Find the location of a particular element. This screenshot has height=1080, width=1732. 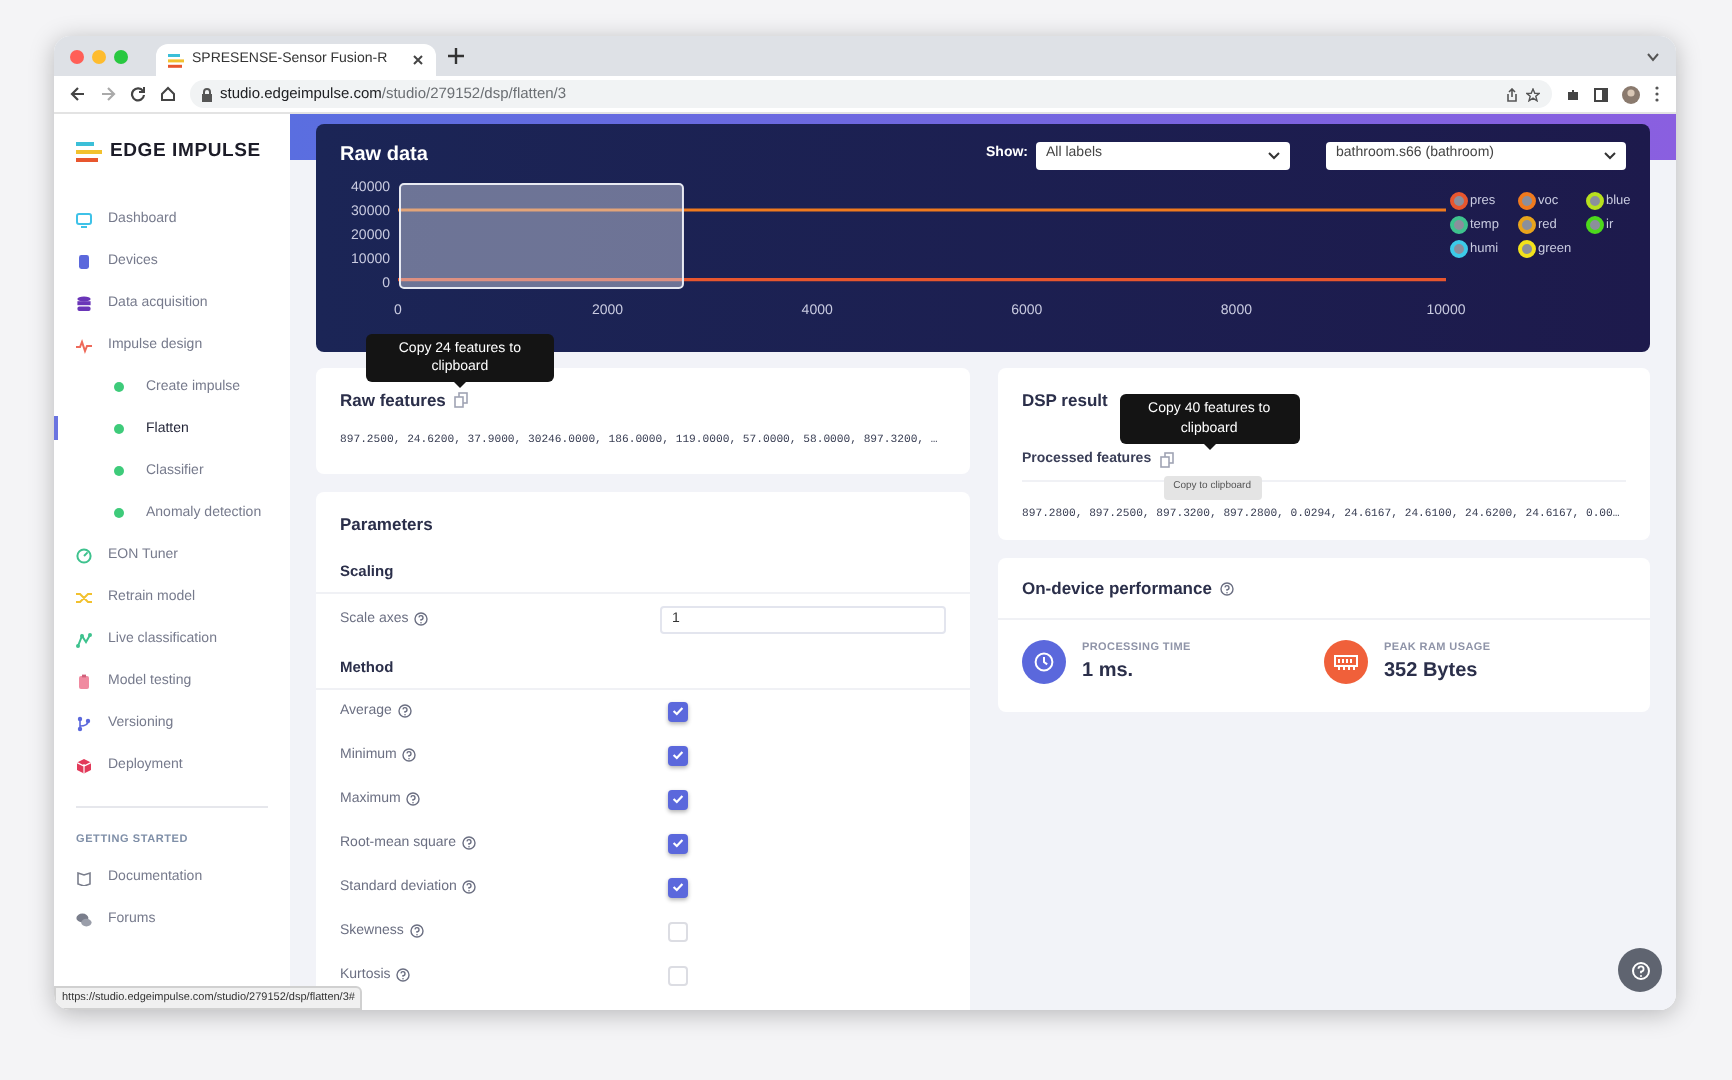

card-title: Parameters is located at coordinates (387, 525).